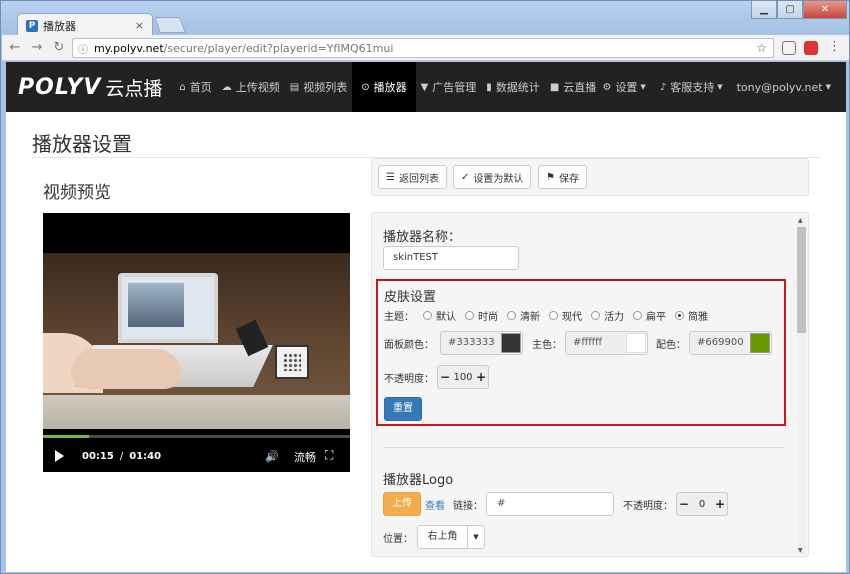 This screenshot has height=574, width=850. I want to click on logo-opacity-value: 0, so click(702, 504).